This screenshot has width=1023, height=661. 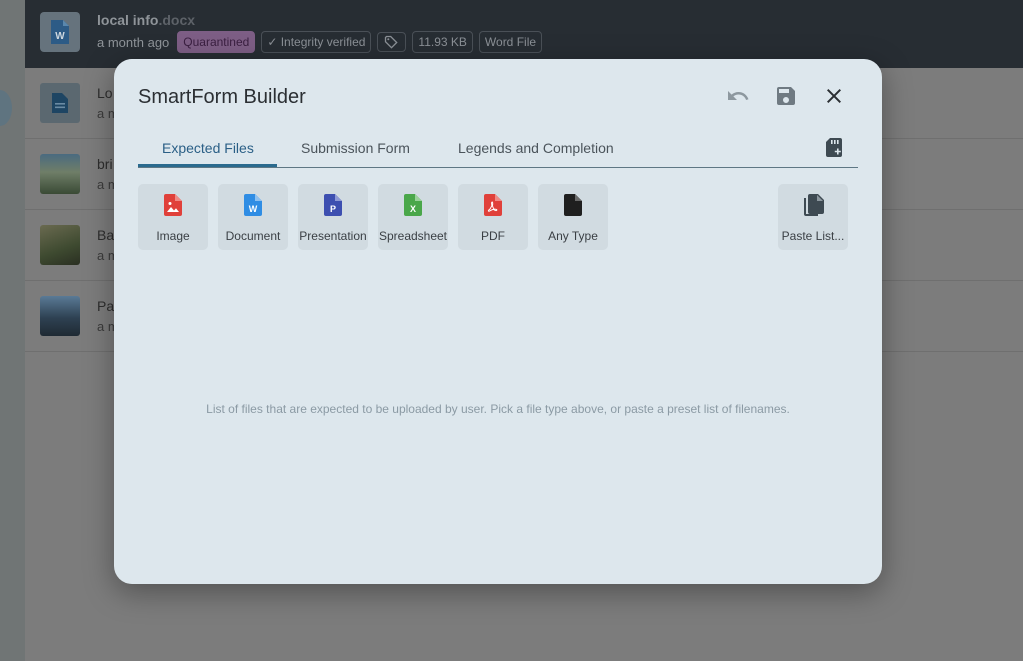 What do you see at coordinates (333, 209) in the screenshot?
I see `svg-text: P` at bounding box center [333, 209].